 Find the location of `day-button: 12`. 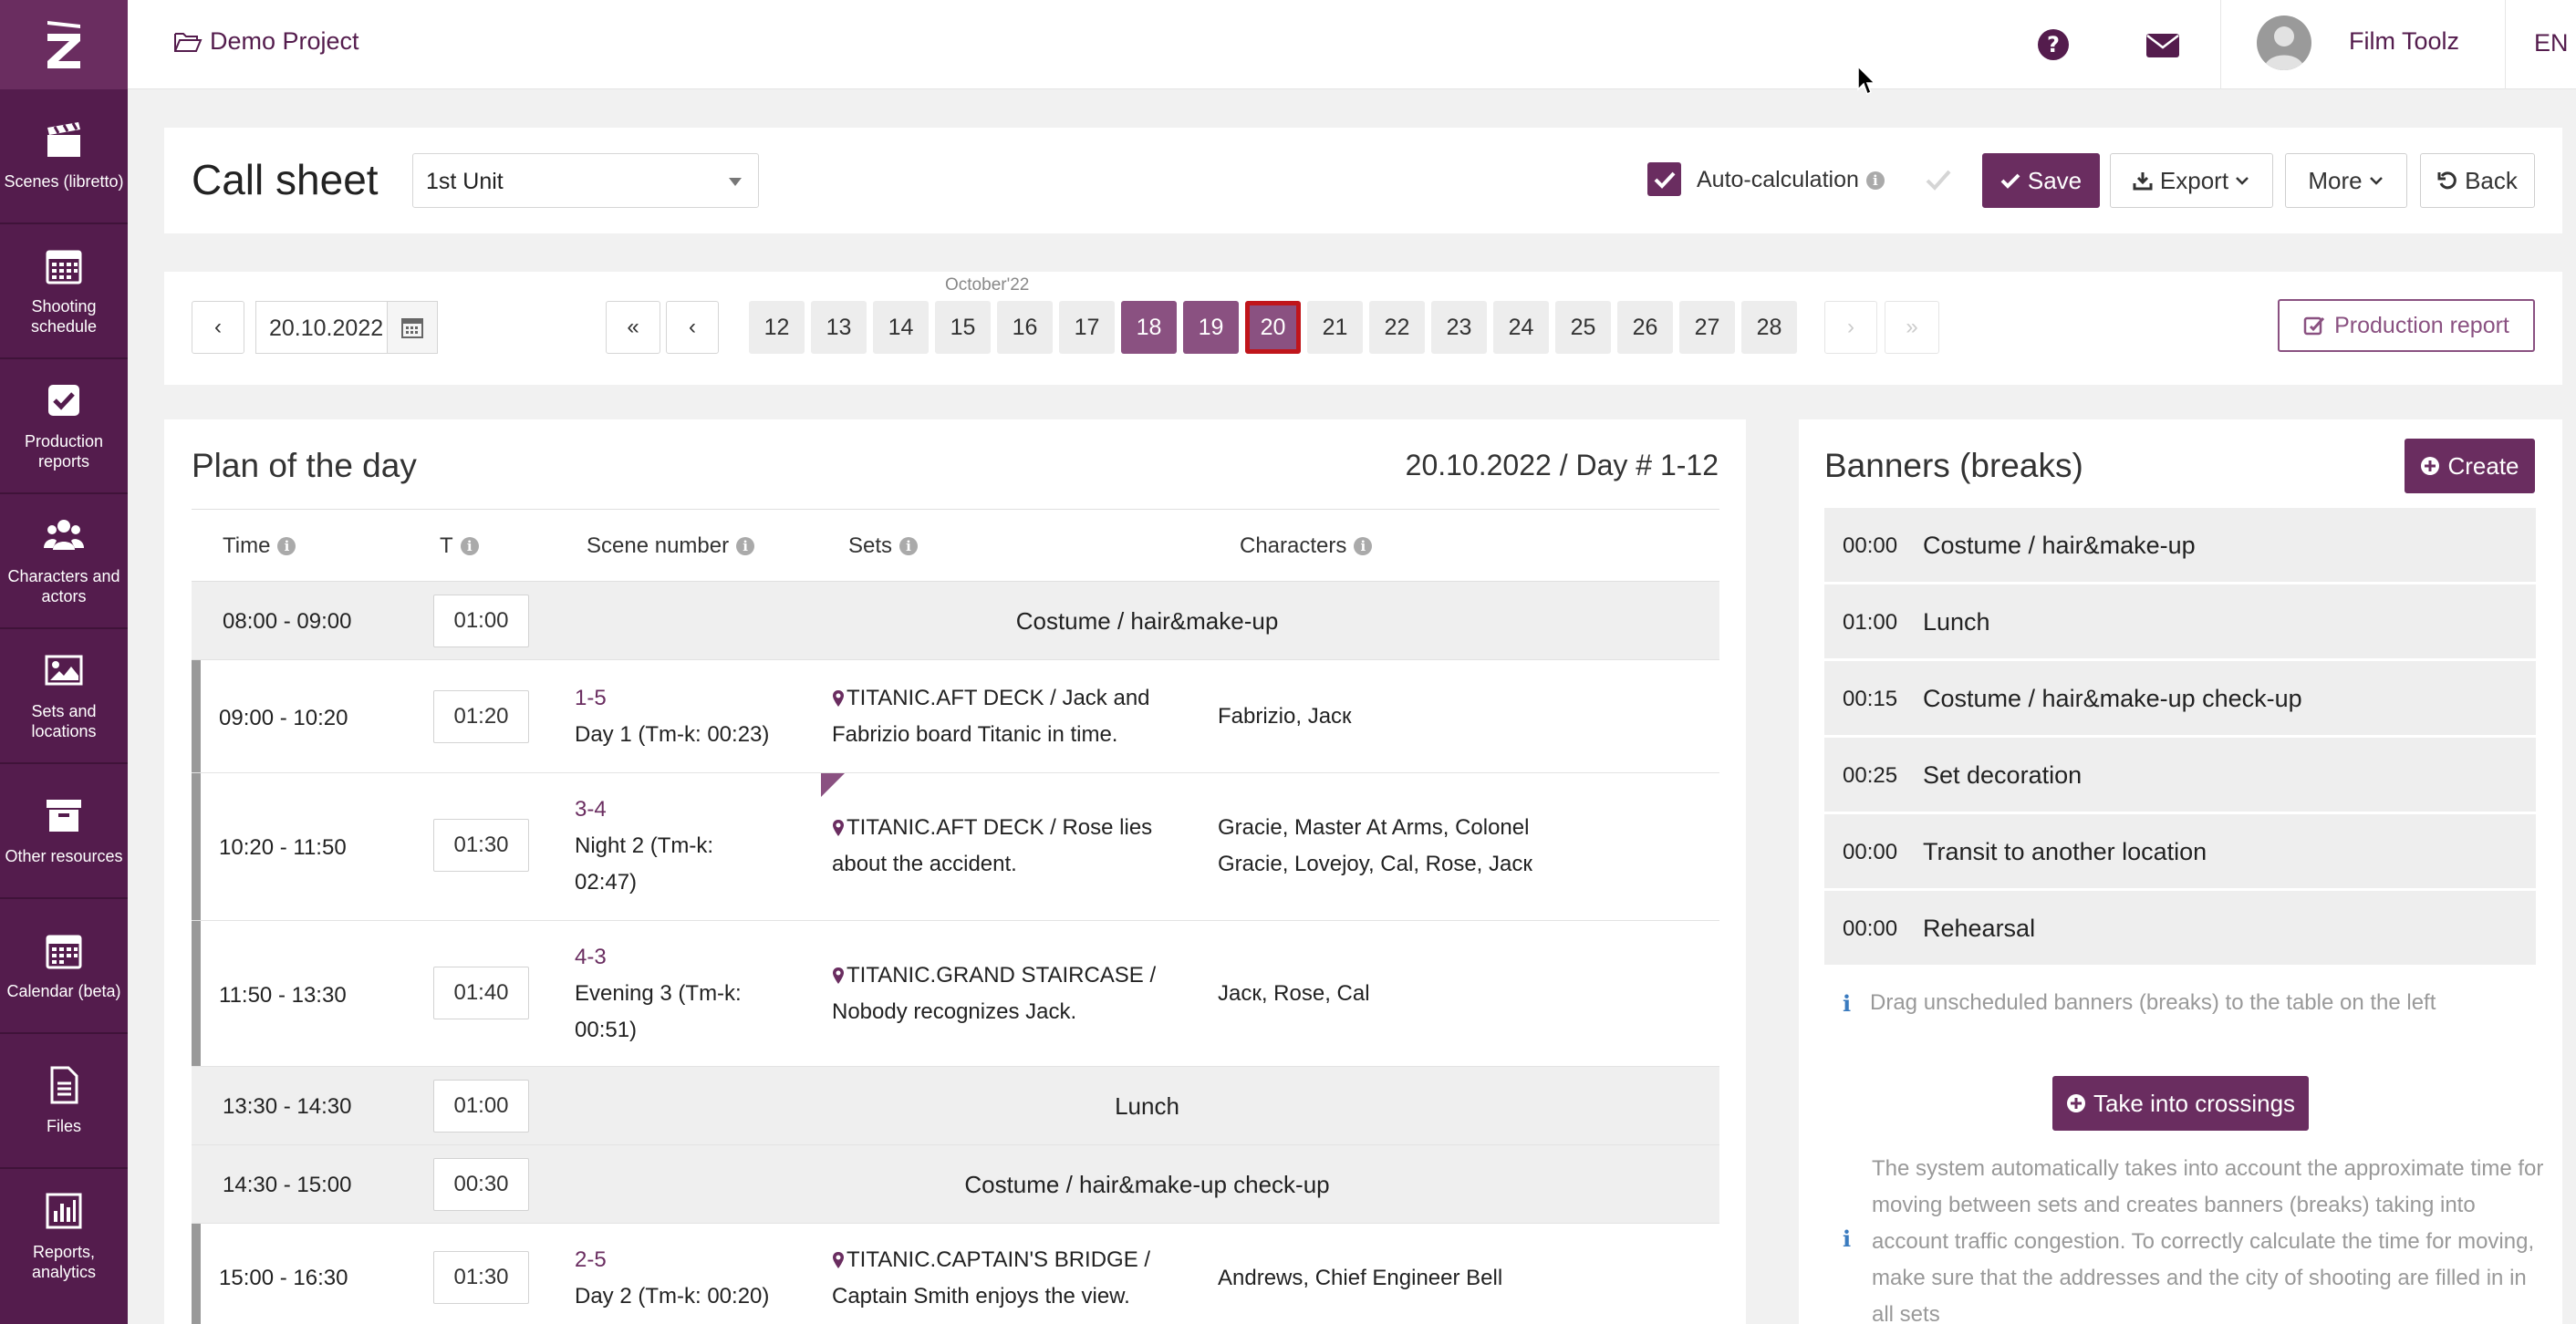

day-button: 12 is located at coordinates (777, 328).